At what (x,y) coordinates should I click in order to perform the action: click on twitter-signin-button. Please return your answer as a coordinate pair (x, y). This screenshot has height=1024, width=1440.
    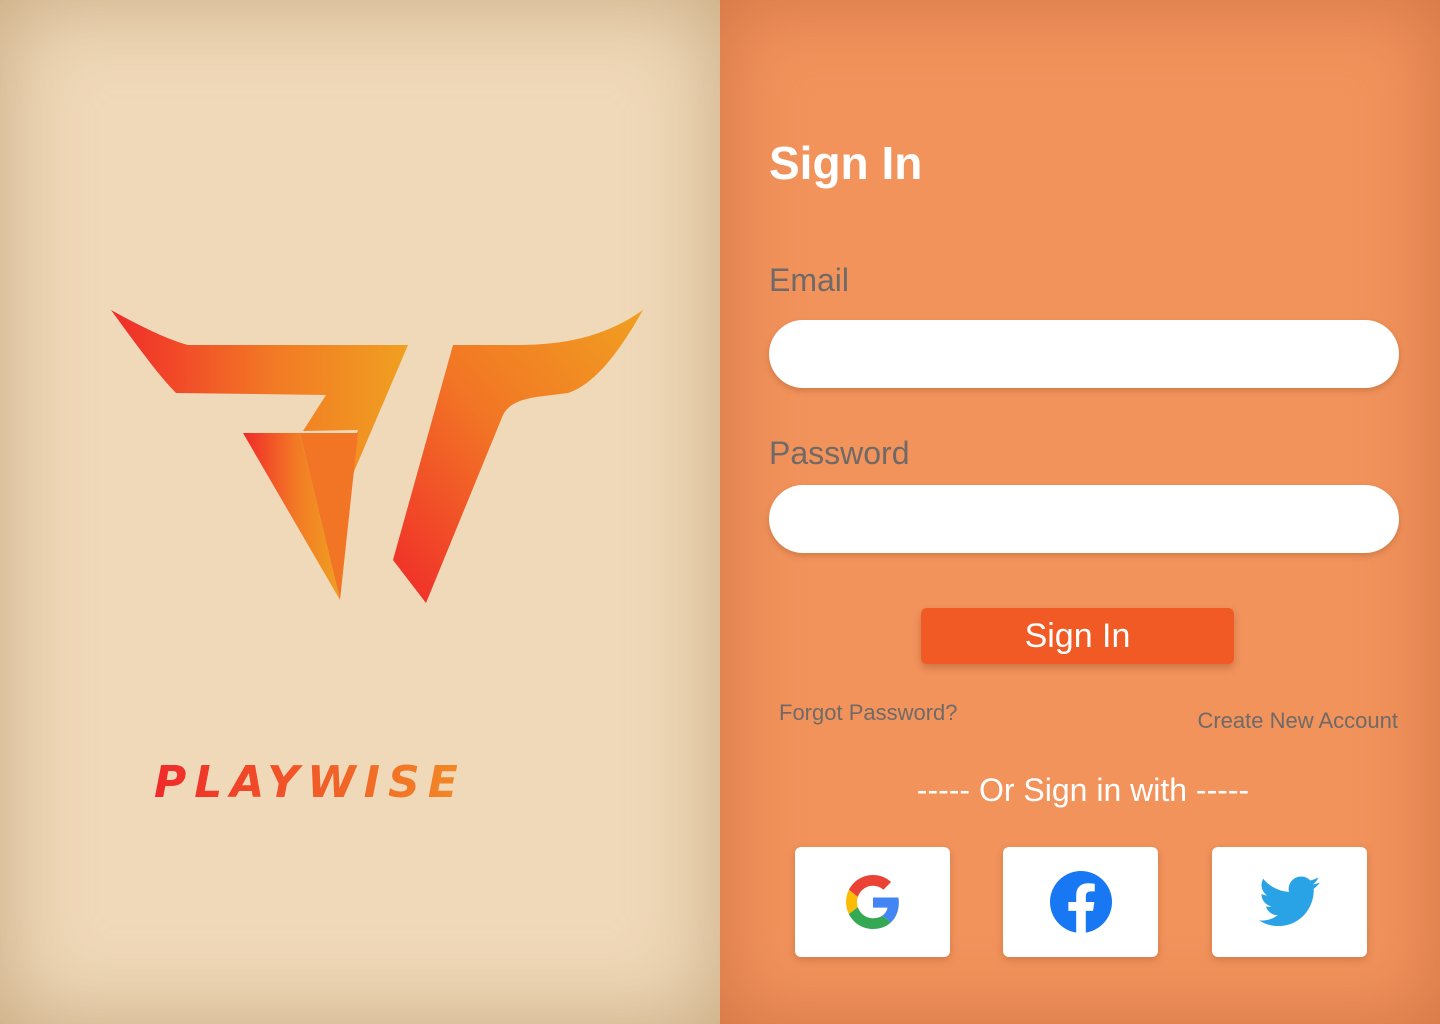
    Looking at the image, I should click on (1289, 902).